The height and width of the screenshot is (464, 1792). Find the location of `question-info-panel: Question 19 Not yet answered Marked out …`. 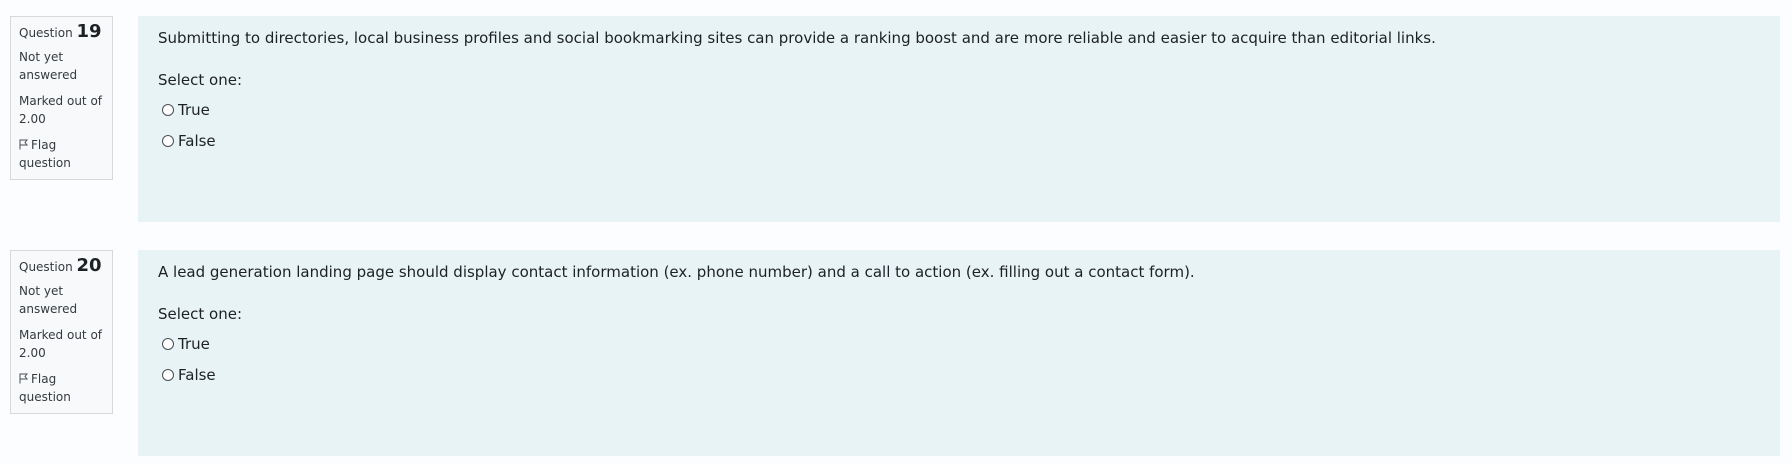

question-info-panel: Question 19 Not yet answered Marked out … is located at coordinates (61, 98).